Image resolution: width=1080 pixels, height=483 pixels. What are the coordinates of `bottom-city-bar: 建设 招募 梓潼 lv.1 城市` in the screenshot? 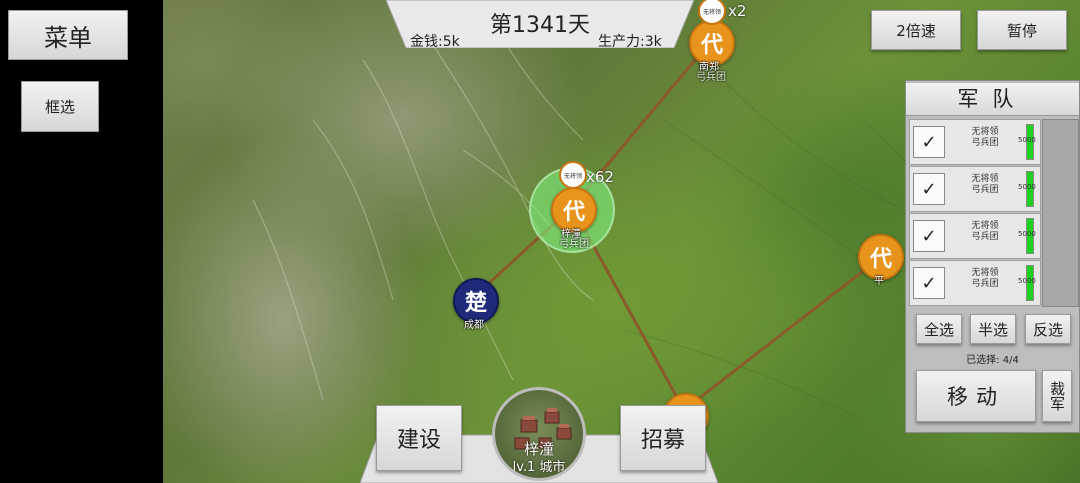 It's located at (539, 435).